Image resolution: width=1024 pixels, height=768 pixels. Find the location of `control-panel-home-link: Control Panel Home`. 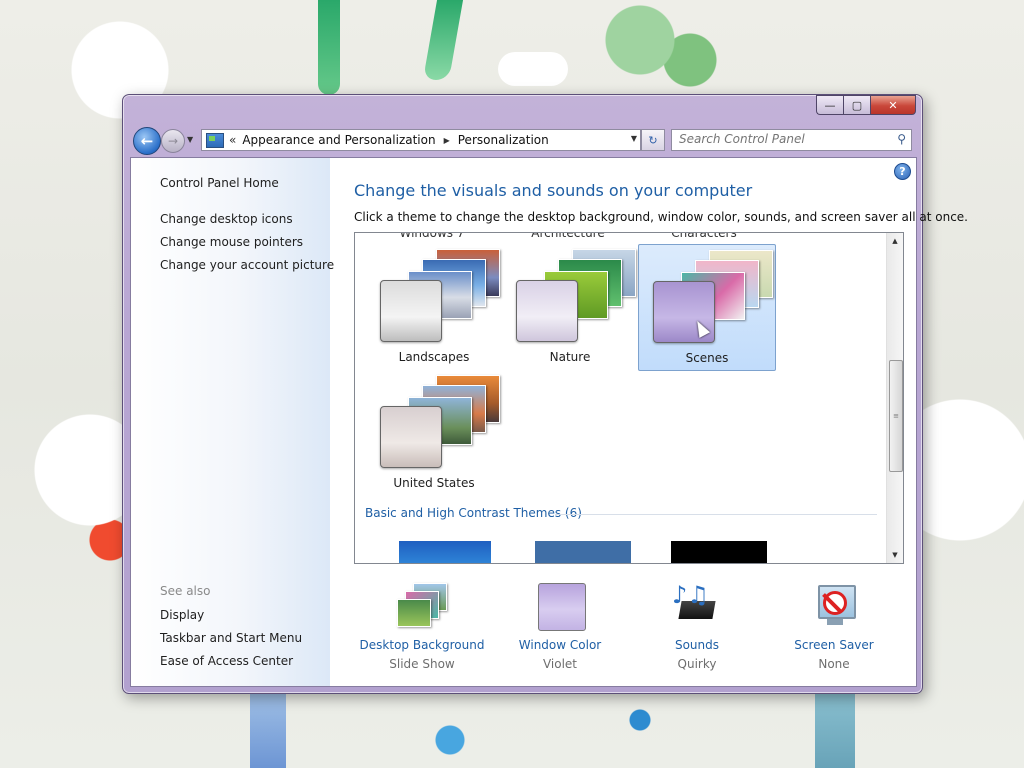

control-panel-home-link: Control Panel Home is located at coordinates (219, 183).